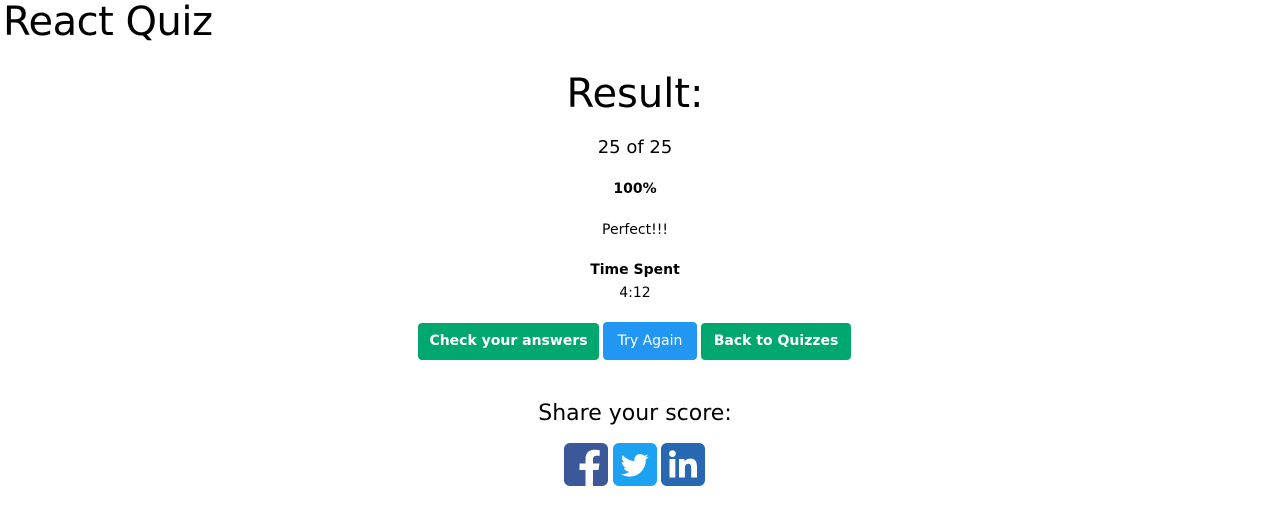 Image resolution: width=1276 pixels, height=513 pixels. I want to click on score-percentage: 100%, so click(635, 189).